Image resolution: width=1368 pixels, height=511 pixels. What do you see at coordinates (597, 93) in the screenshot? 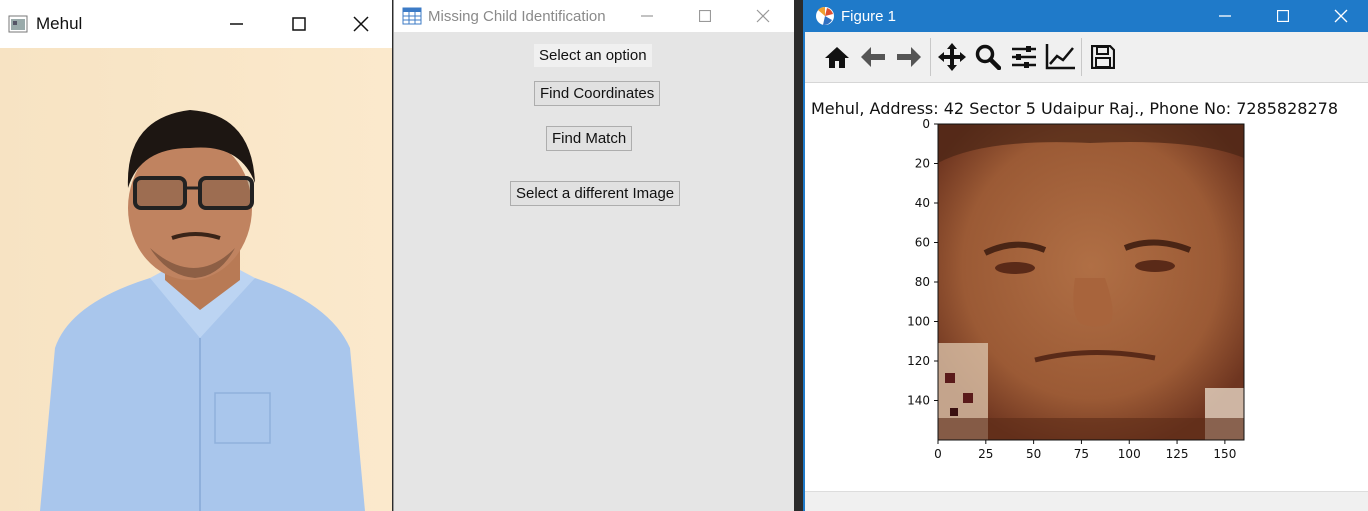
I see `find-coordinates-button: Find Coordinates` at bounding box center [597, 93].